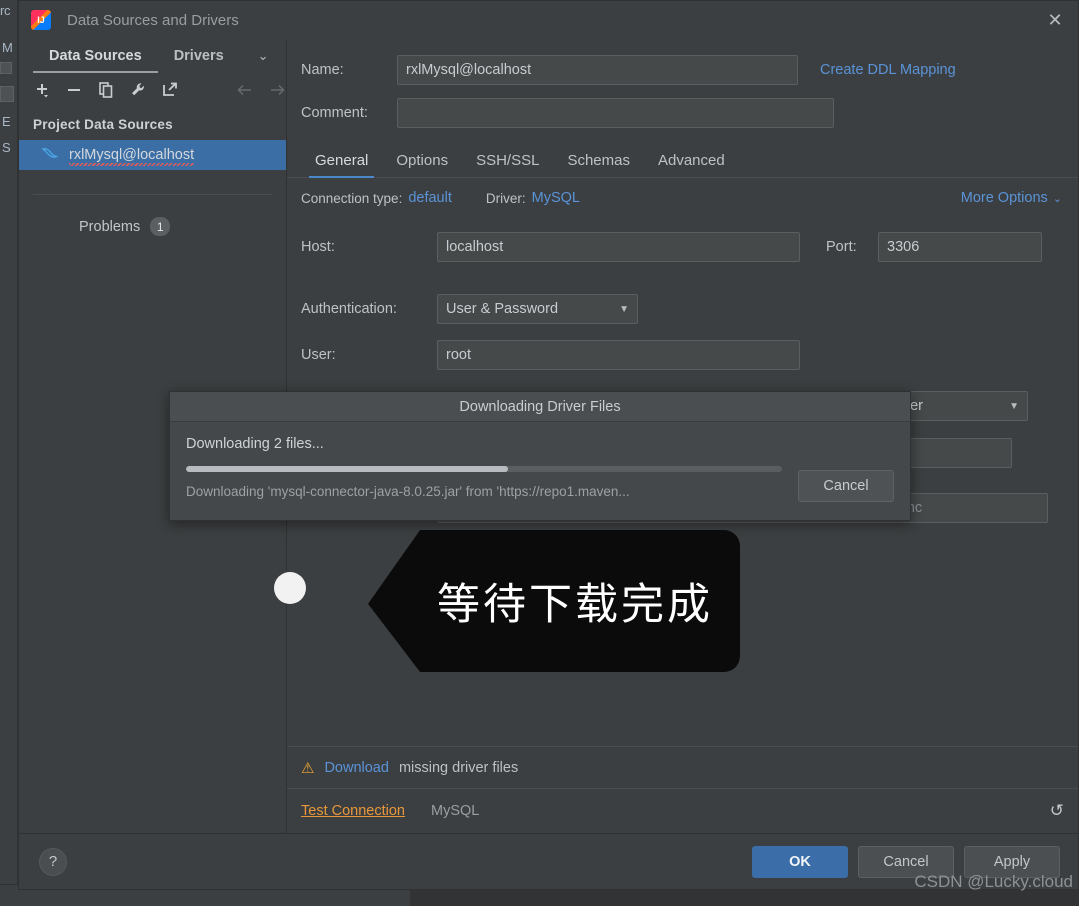 The width and height of the screenshot is (1079, 906). I want to click on comment-row: Comment:, so click(682, 113).